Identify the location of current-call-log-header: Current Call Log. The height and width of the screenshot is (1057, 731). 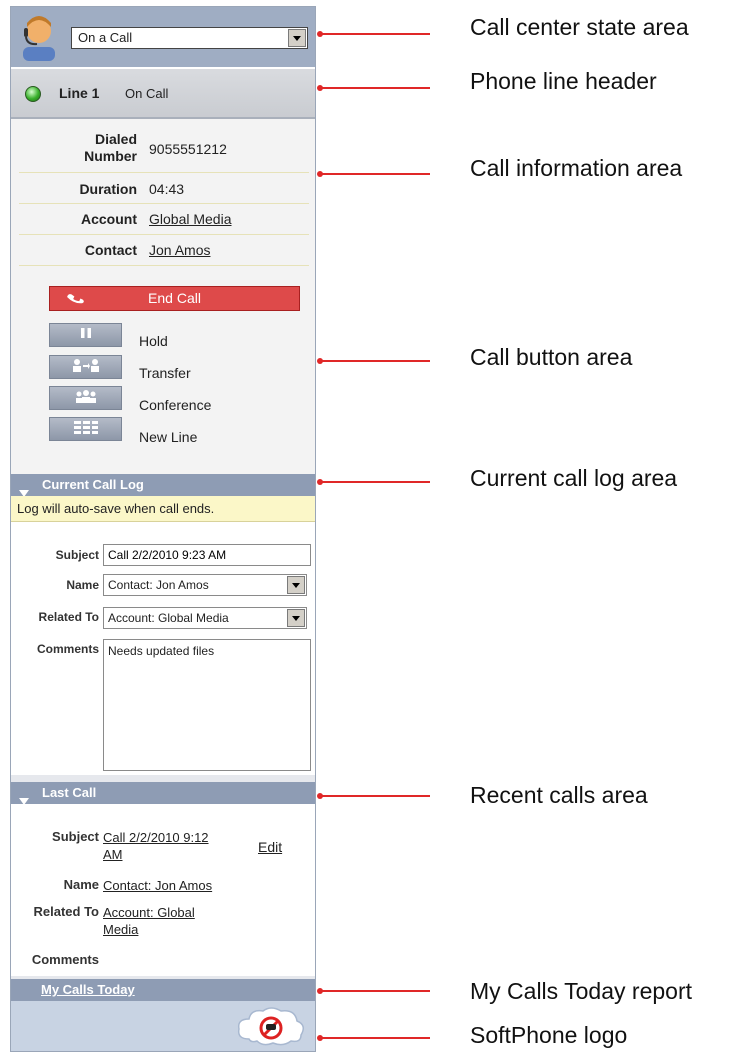
(163, 485).